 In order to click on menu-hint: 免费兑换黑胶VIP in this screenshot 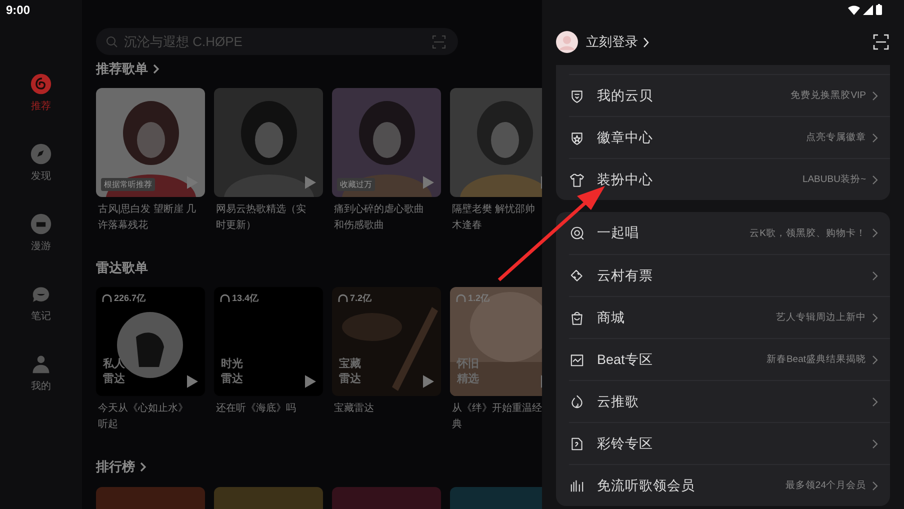, I will do `click(828, 95)`.